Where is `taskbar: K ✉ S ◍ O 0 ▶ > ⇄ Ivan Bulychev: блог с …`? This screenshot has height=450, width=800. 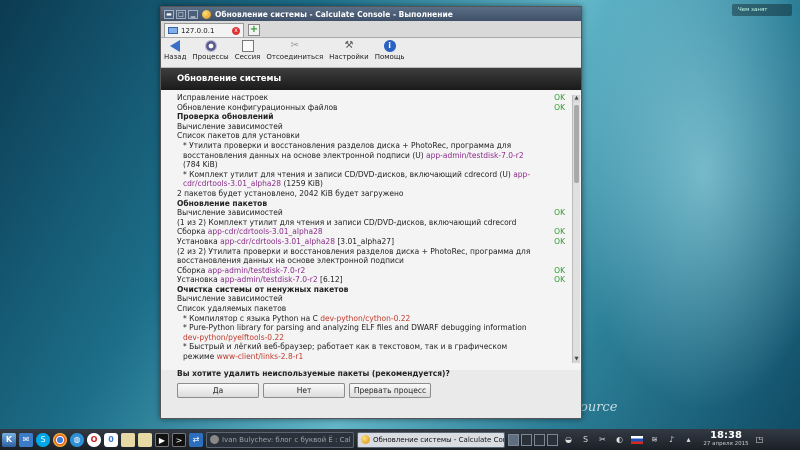 taskbar: K ✉ S ◍ O 0 ▶ > ⇄ Ivan Bulychev: блог с … is located at coordinates (400, 439).